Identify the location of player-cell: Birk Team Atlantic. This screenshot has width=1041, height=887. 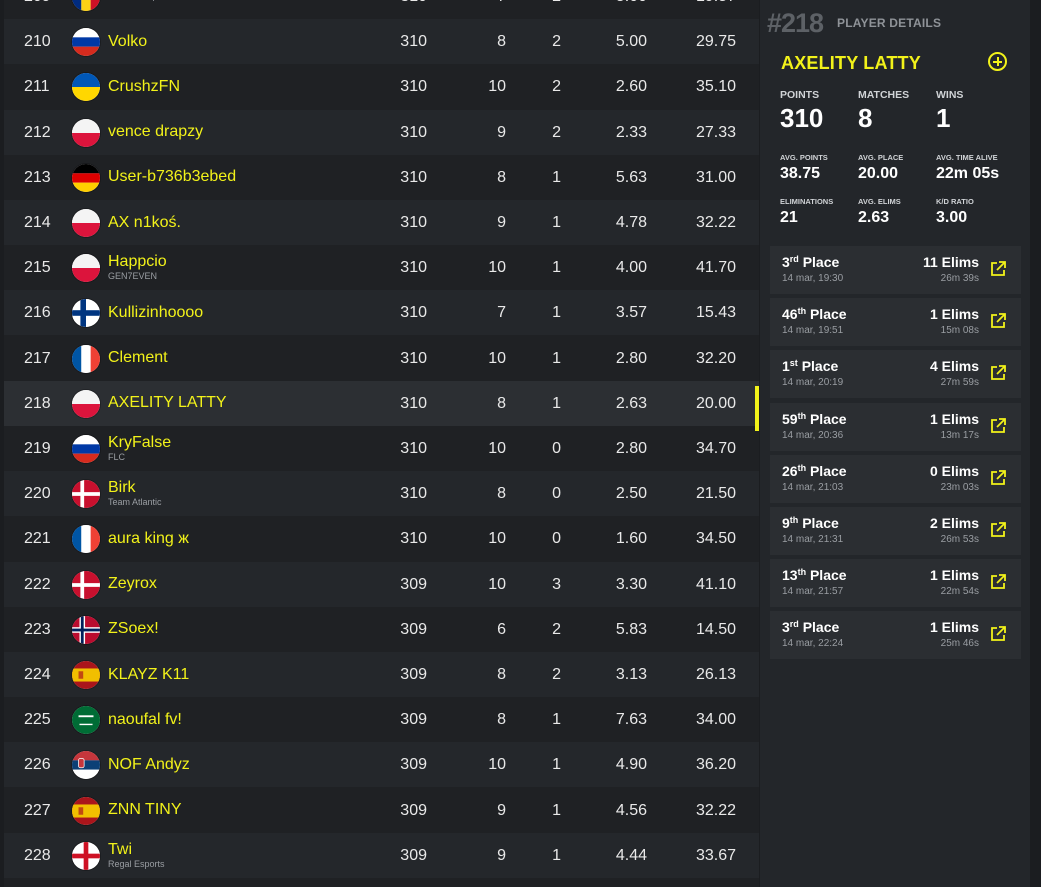
(135, 493).